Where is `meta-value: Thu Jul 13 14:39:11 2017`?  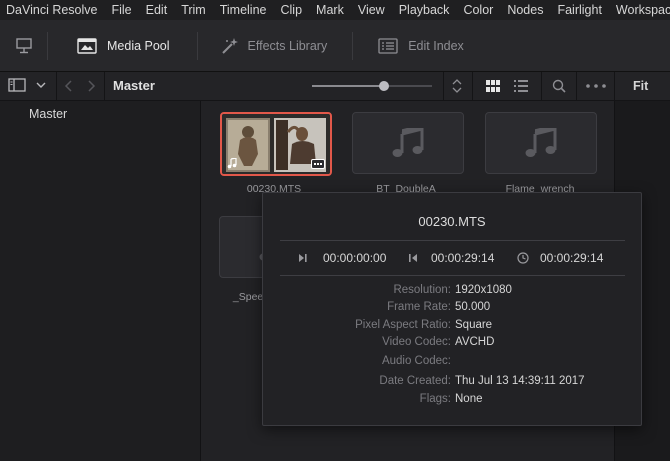
meta-value: Thu Jul 13 14:39:11 2017 is located at coordinates (520, 381).